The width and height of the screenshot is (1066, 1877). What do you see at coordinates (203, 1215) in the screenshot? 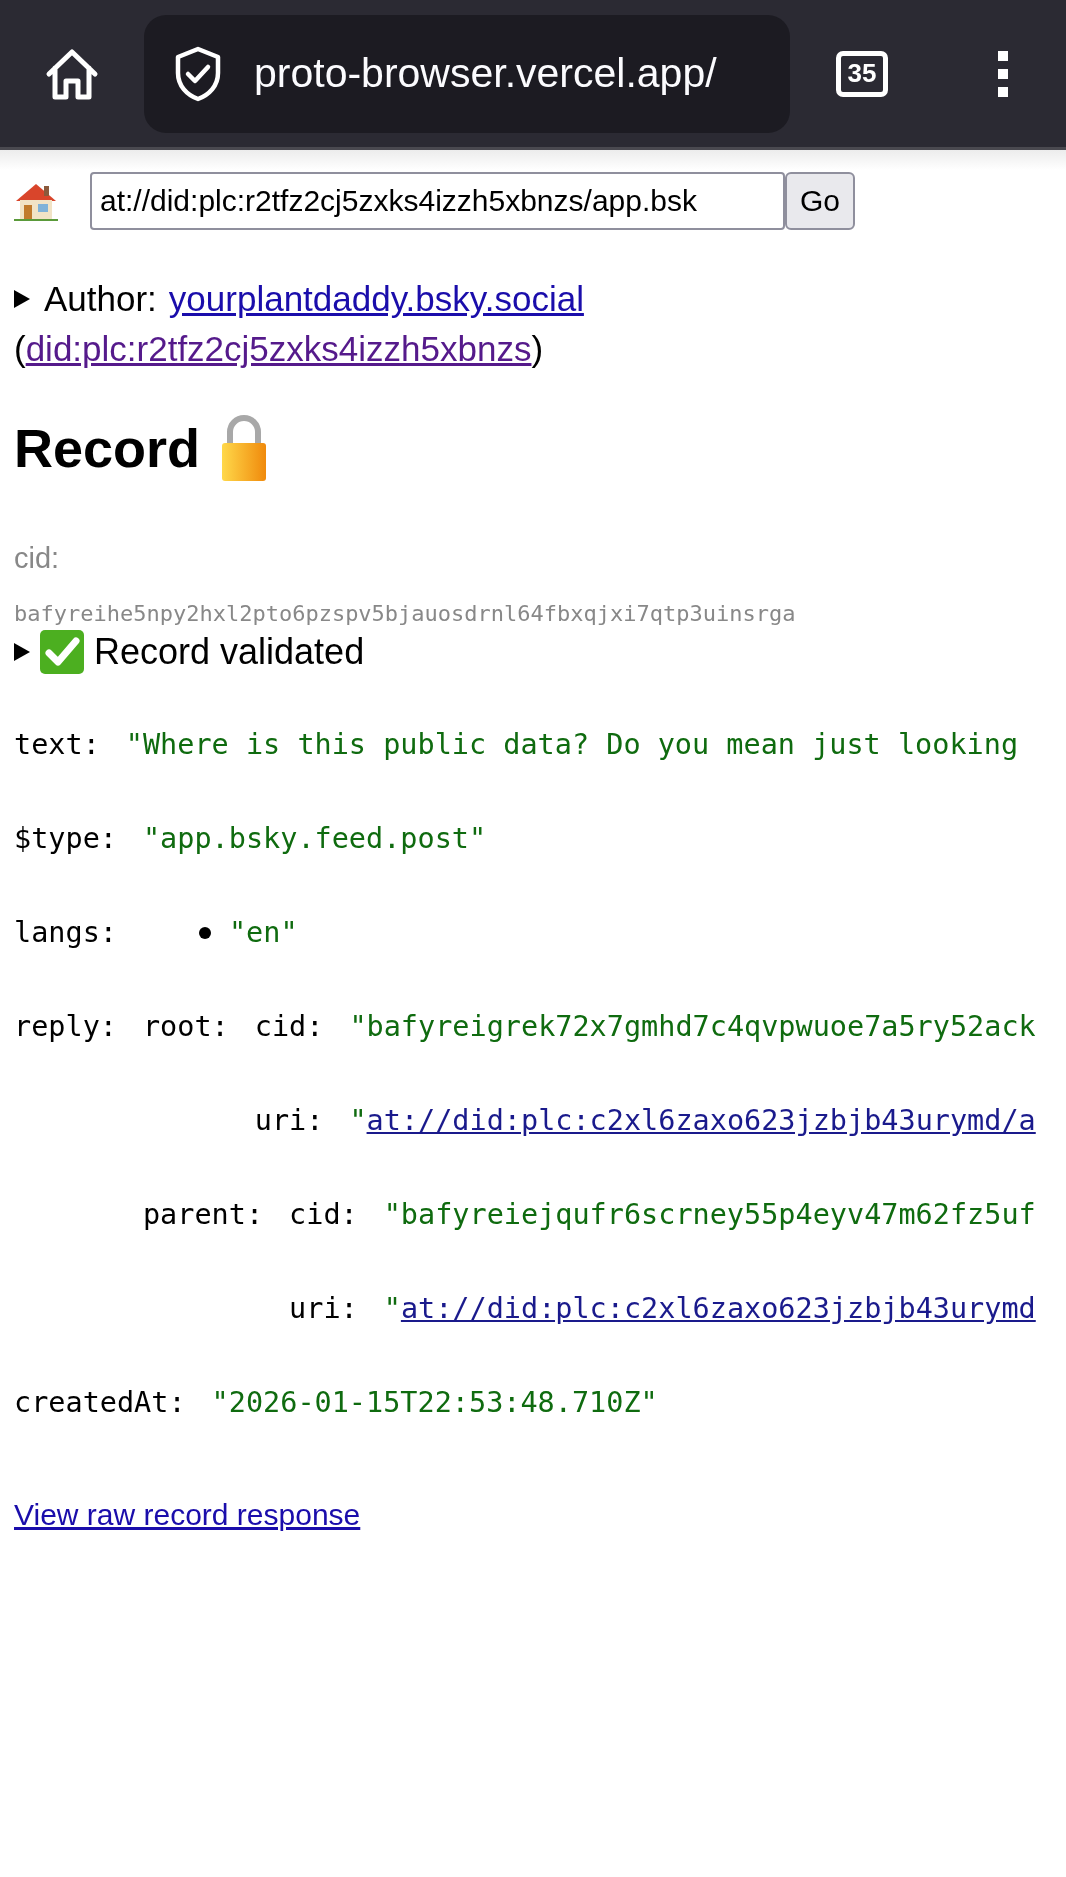
I see `field-key: parent:` at bounding box center [203, 1215].